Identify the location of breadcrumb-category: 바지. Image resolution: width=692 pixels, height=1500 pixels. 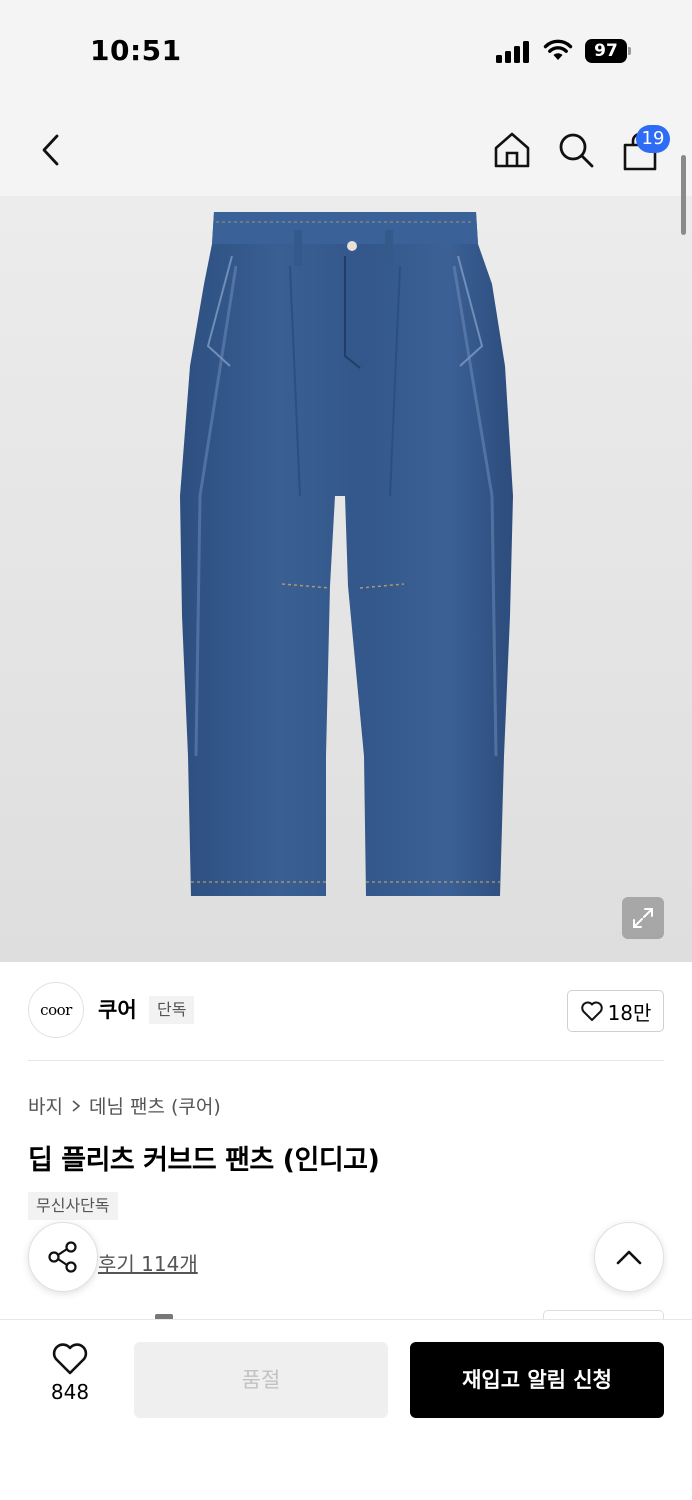
(45, 1105).